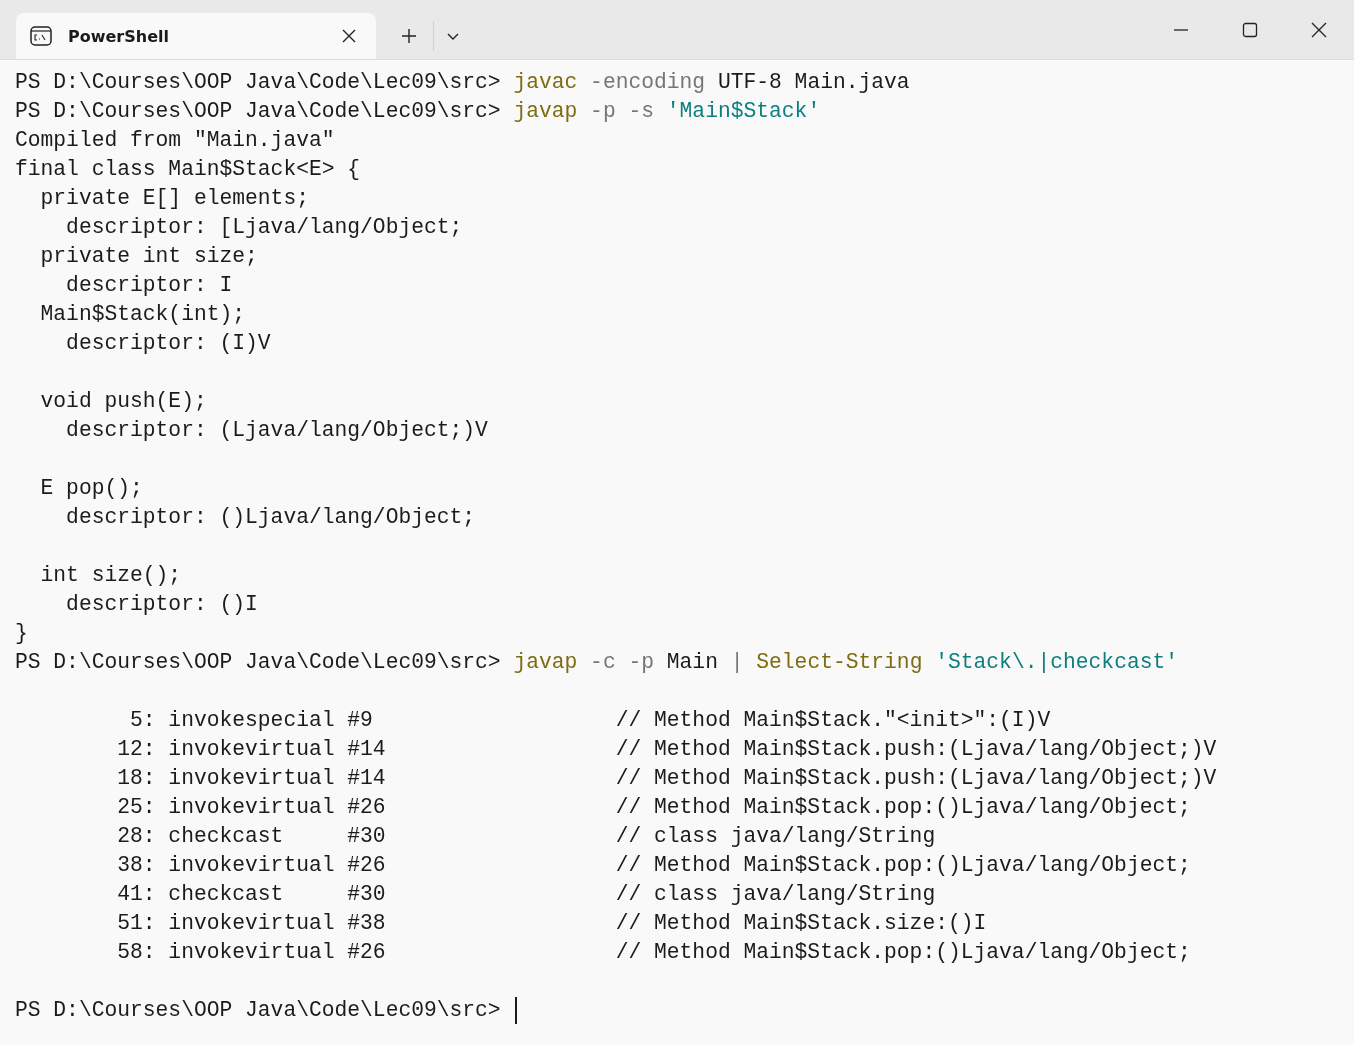 The height and width of the screenshot is (1045, 1354). What do you see at coordinates (622, 111) in the screenshot?
I see `parameter-text: -p -s` at bounding box center [622, 111].